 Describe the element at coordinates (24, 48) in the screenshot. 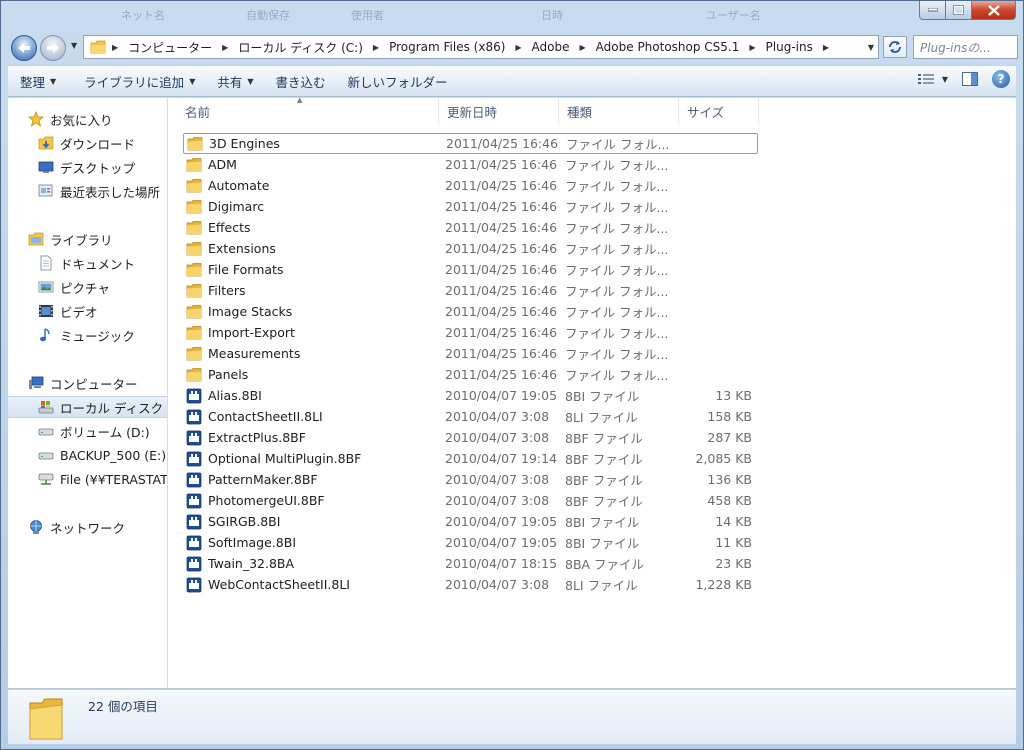

I see `back-button` at that location.